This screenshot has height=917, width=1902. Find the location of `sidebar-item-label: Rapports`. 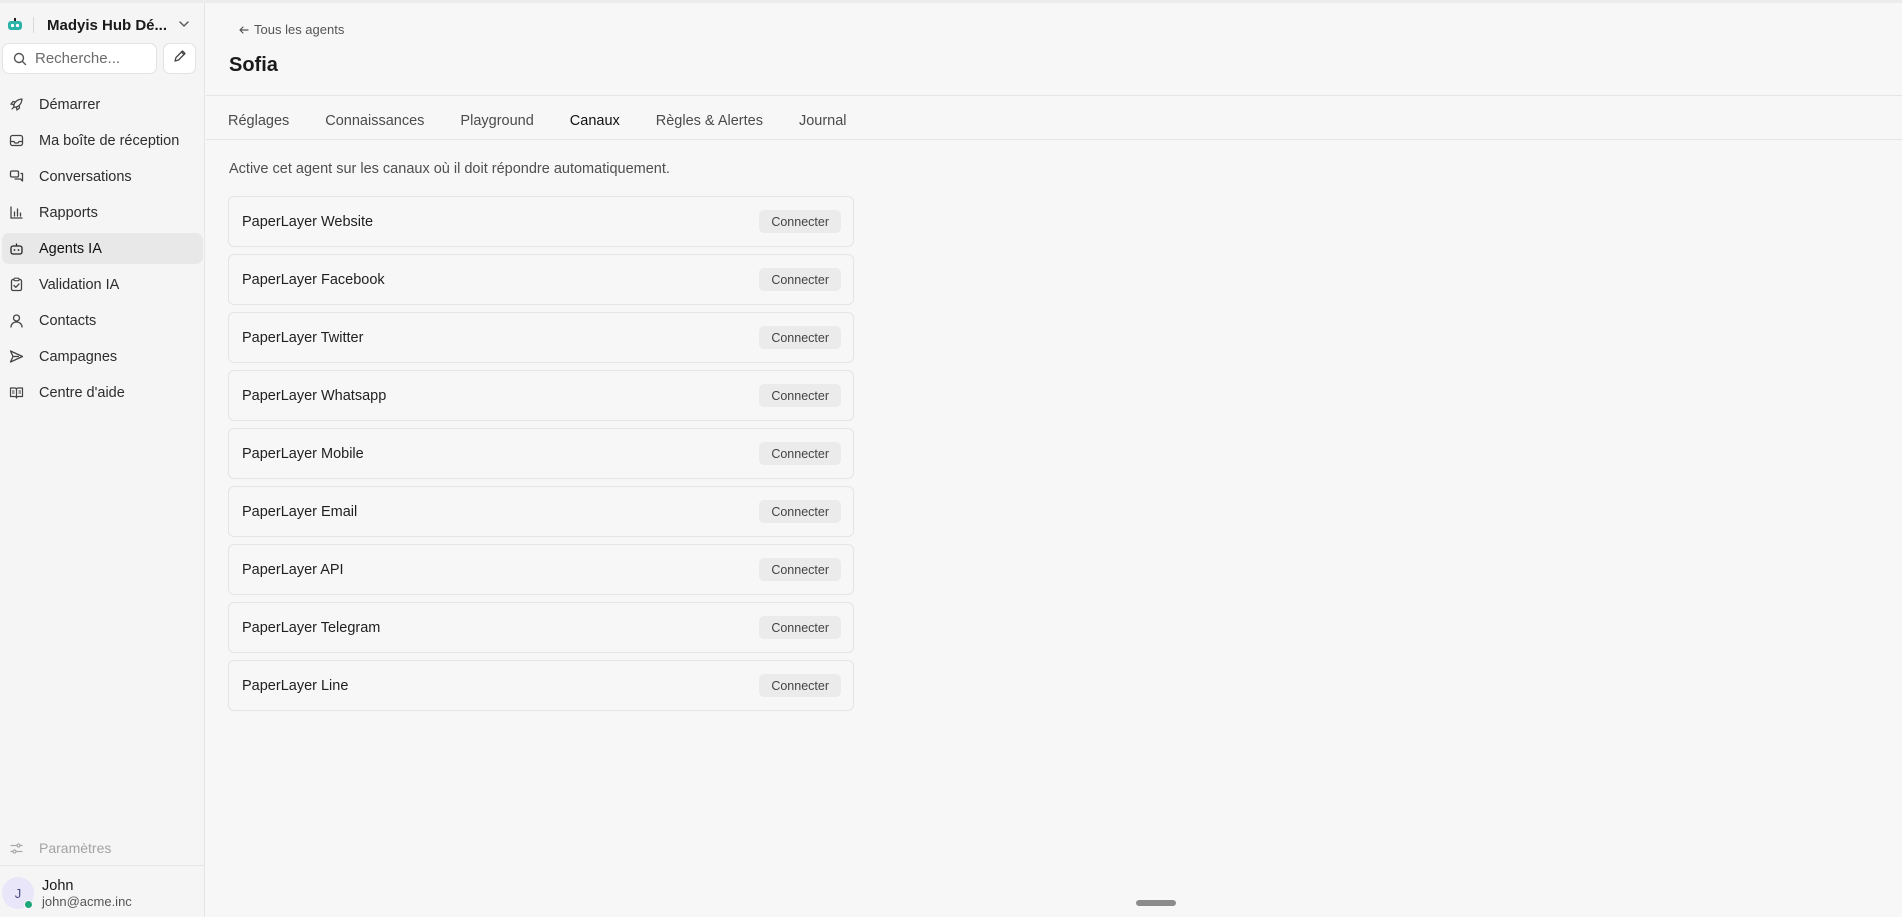

sidebar-item-label: Rapports is located at coordinates (68, 212).